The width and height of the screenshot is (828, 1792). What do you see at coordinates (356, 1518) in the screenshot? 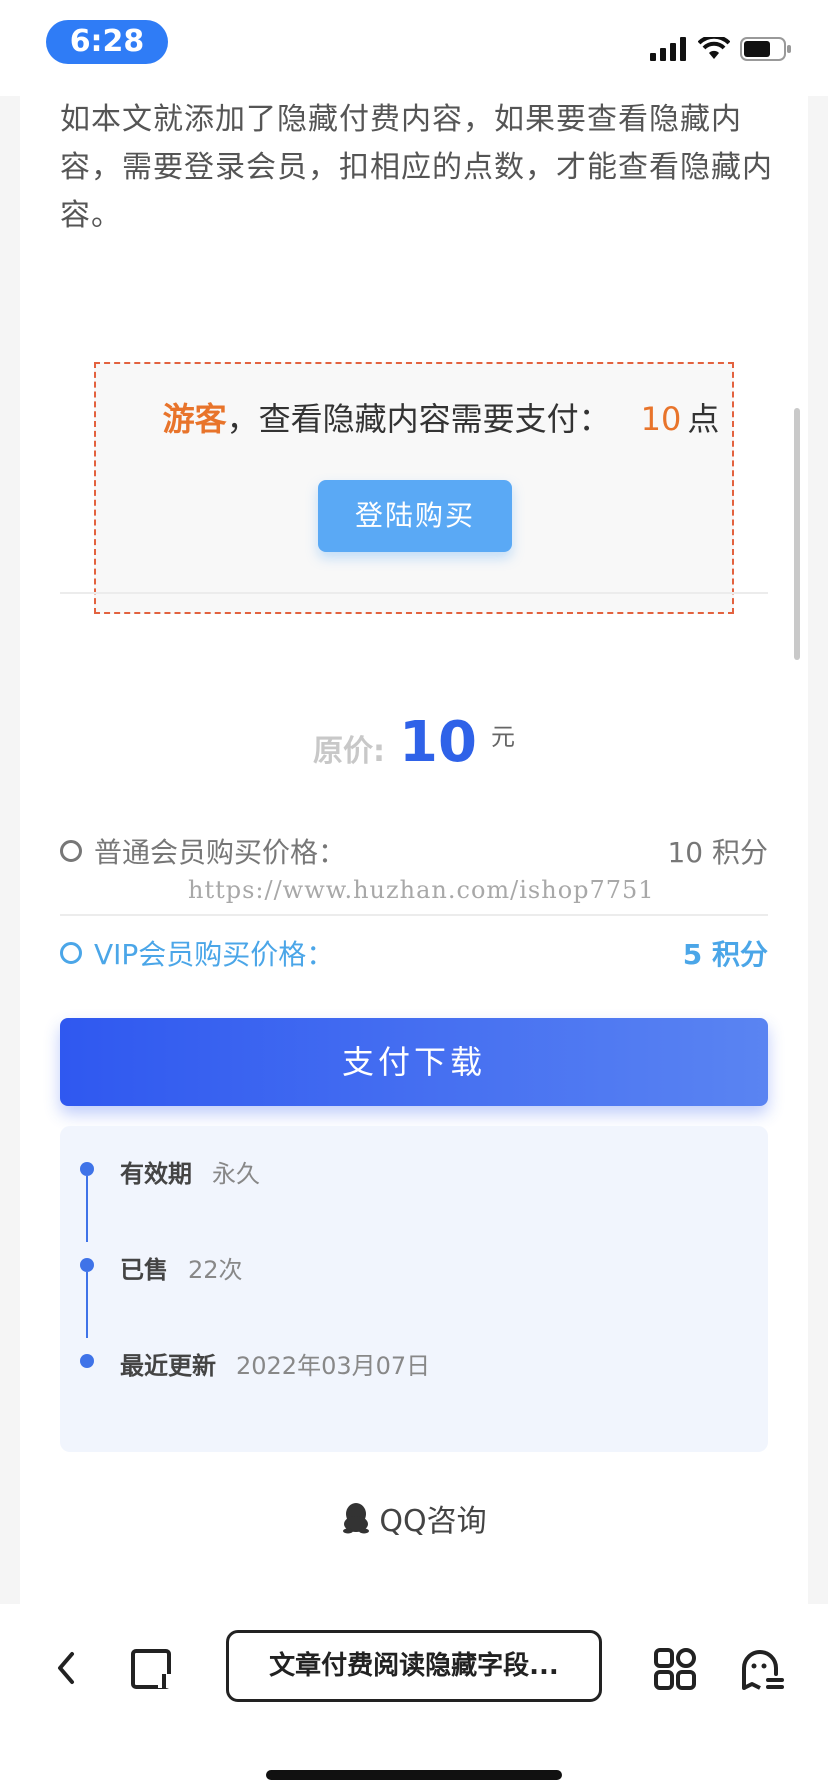
I see `qq-penguin-icon` at bounding box center [356, 1518].